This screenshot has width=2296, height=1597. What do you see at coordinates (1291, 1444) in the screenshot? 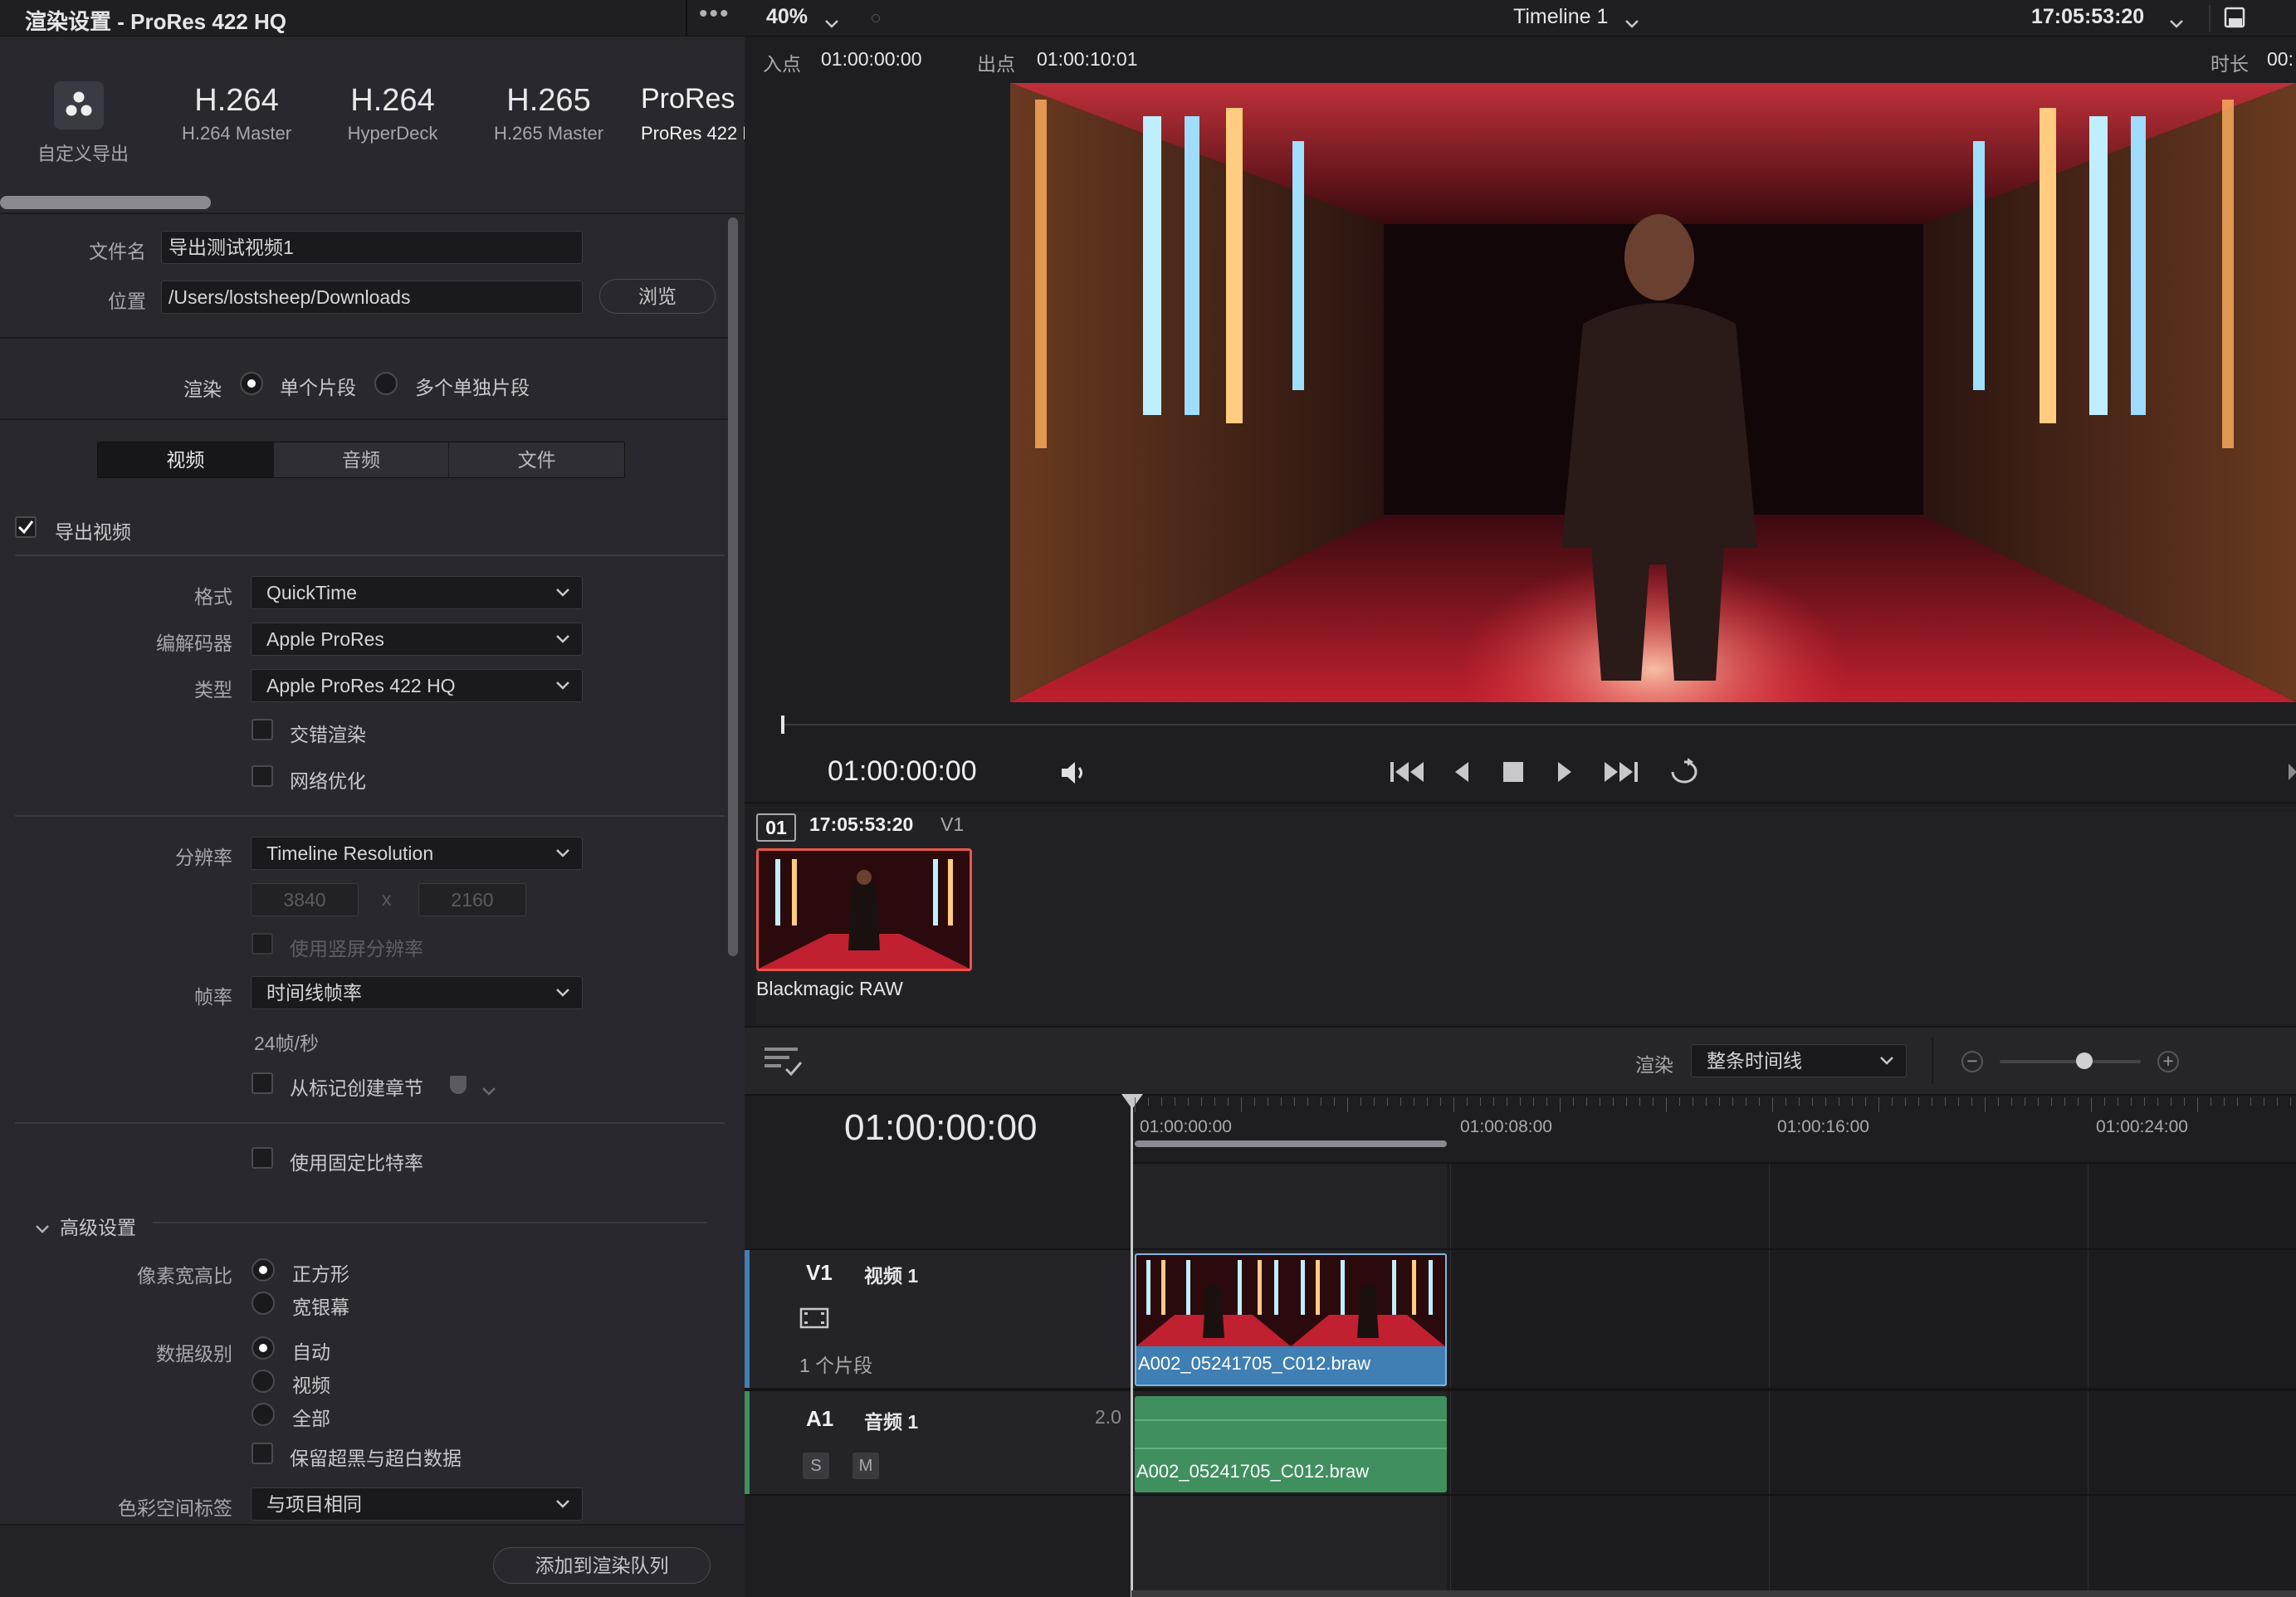
I see `audio-clip: A002_05241705_C012.braw` at bounding box center [1291, 1444].